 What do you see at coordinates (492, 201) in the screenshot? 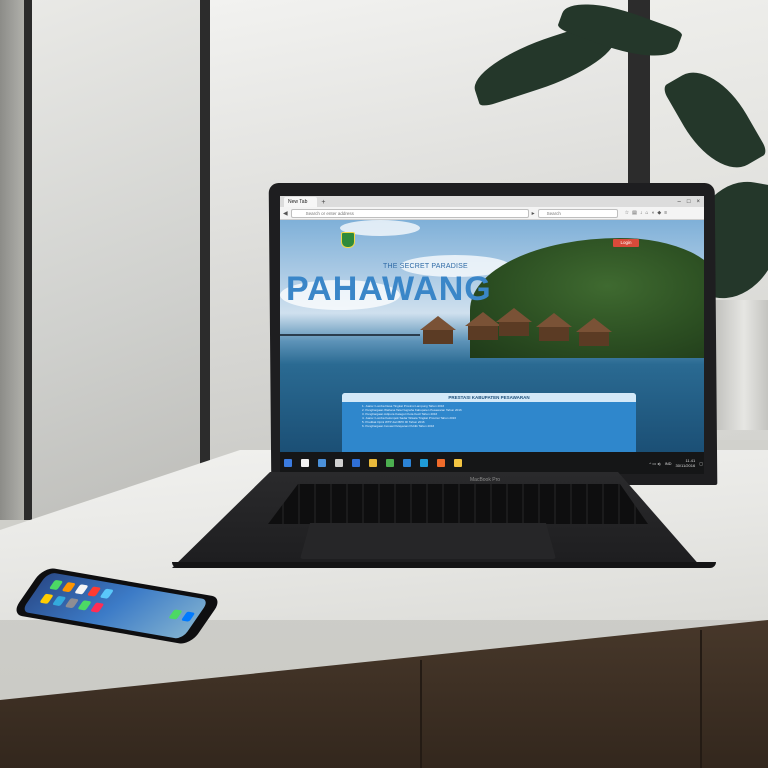
I see `browser-tab-strip: New Tab + – □ ×` at bounding box center [492, 201].